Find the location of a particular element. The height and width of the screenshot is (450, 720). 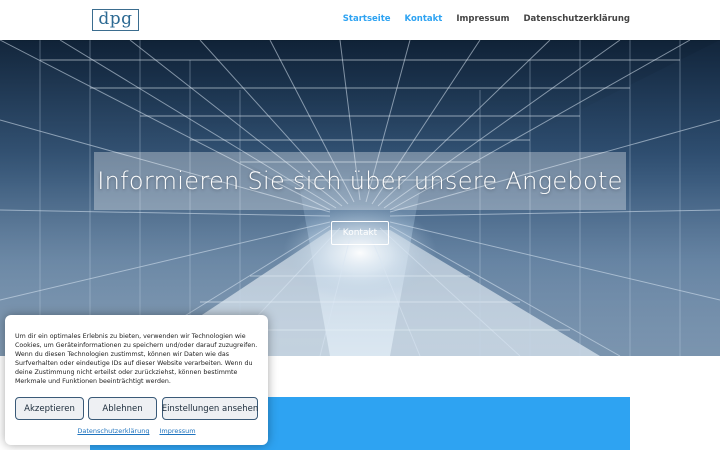

nav-item-datenschutzerklaerung: Datenschutzerklärung is located at coordinates (576, 19).